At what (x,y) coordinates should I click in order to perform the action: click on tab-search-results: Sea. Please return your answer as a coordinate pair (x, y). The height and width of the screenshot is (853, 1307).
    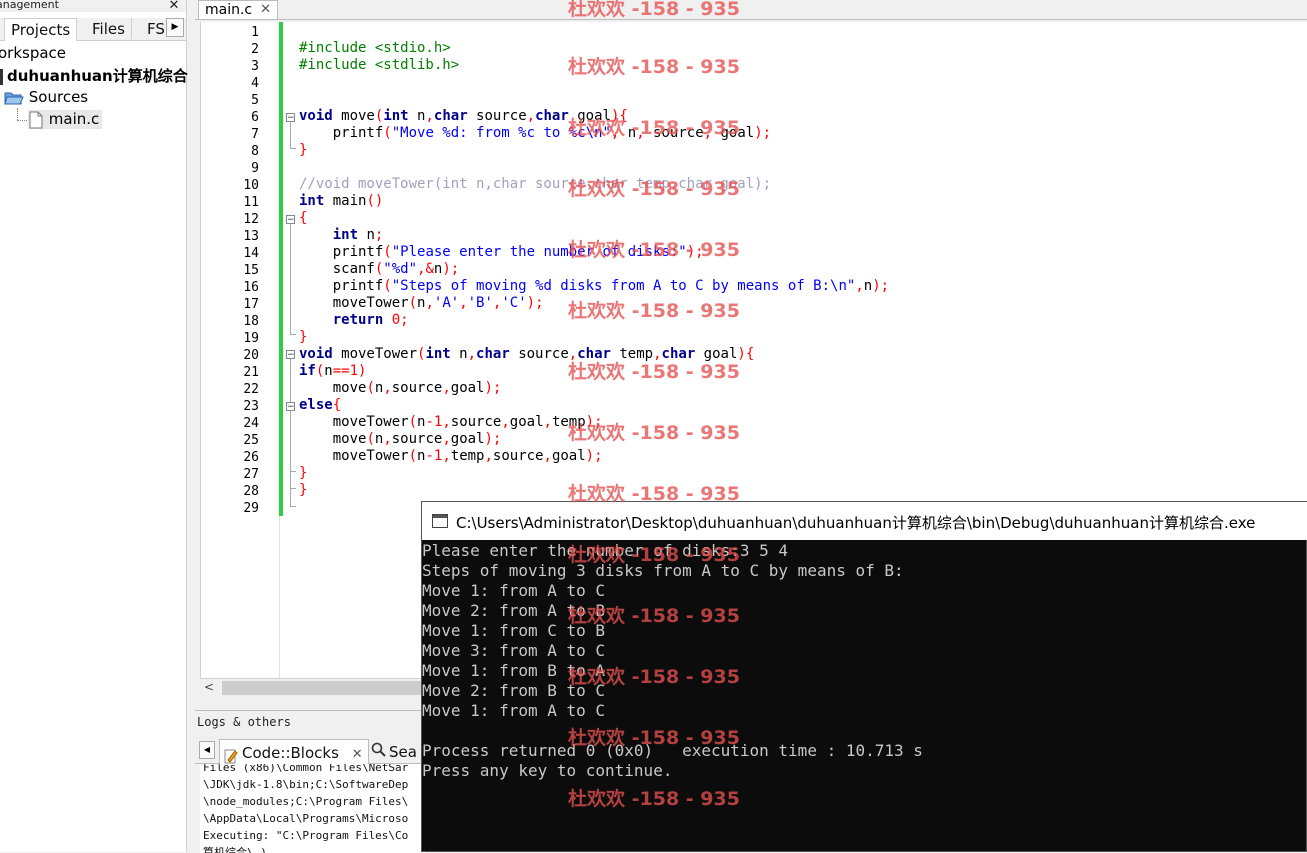
    Looking at the image, I should click on (398, 751).